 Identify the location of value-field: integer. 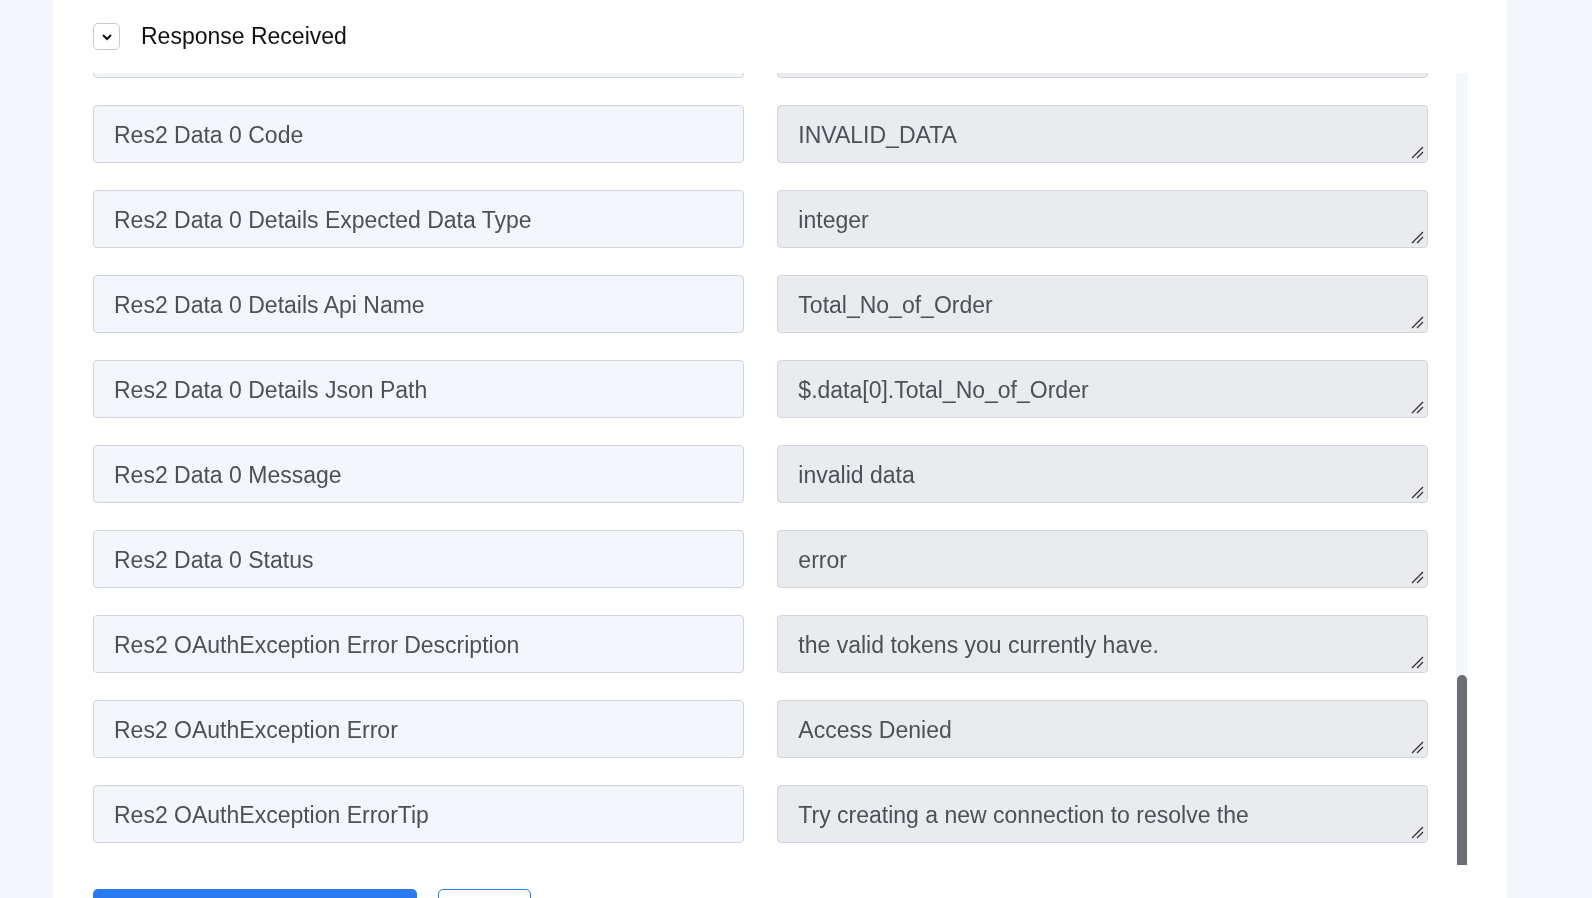
(833, 220).